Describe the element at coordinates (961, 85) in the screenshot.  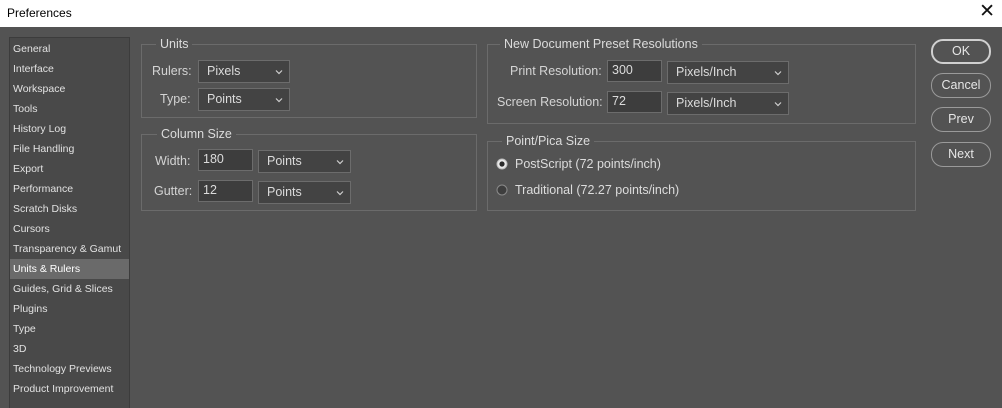
I see `cancel-button: Cancel` at that location.